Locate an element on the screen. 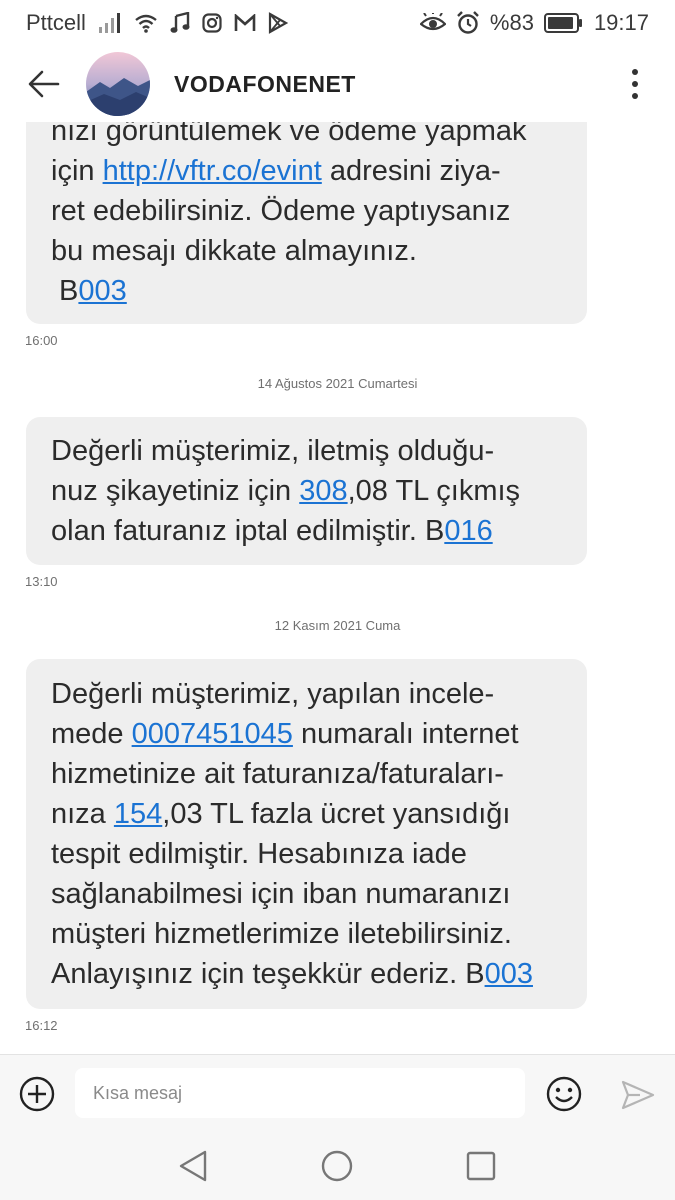 This screenshot has width=675, height=1200. message-number-link: 0007451045 is located at coordinates (212, 734).